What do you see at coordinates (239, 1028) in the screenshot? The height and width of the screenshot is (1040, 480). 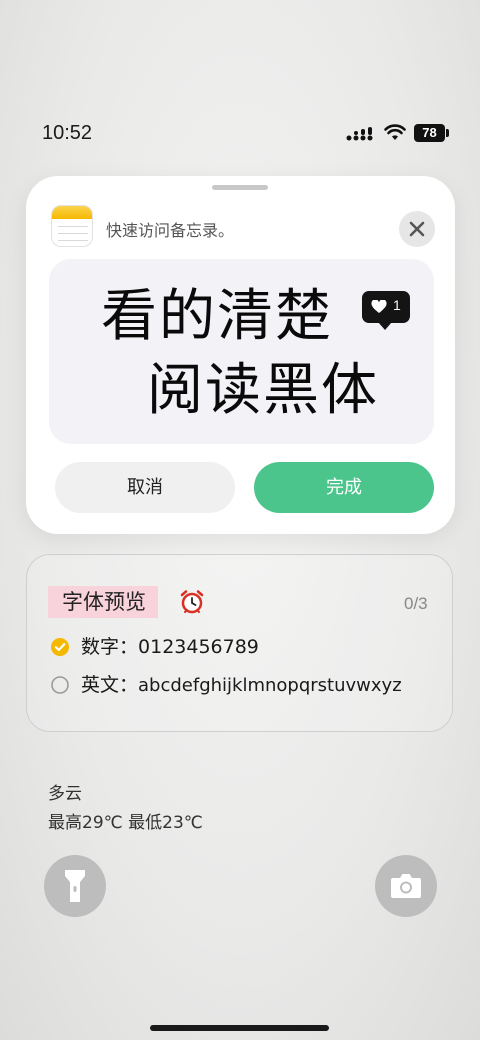 I see `home-indicator` at bounding box center [239, 1028].